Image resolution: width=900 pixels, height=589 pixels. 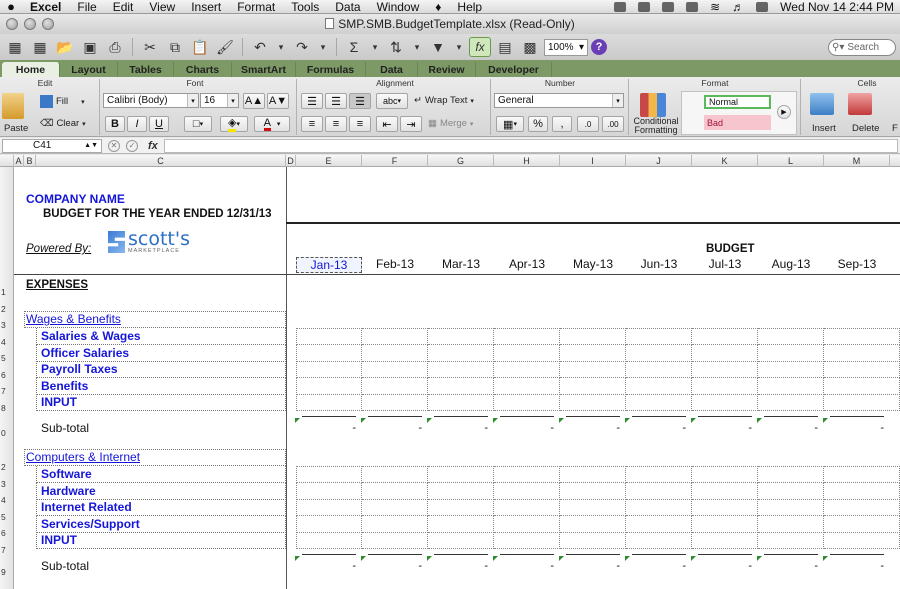 I want to click on row-header: 9, so click(x=6, y=572).